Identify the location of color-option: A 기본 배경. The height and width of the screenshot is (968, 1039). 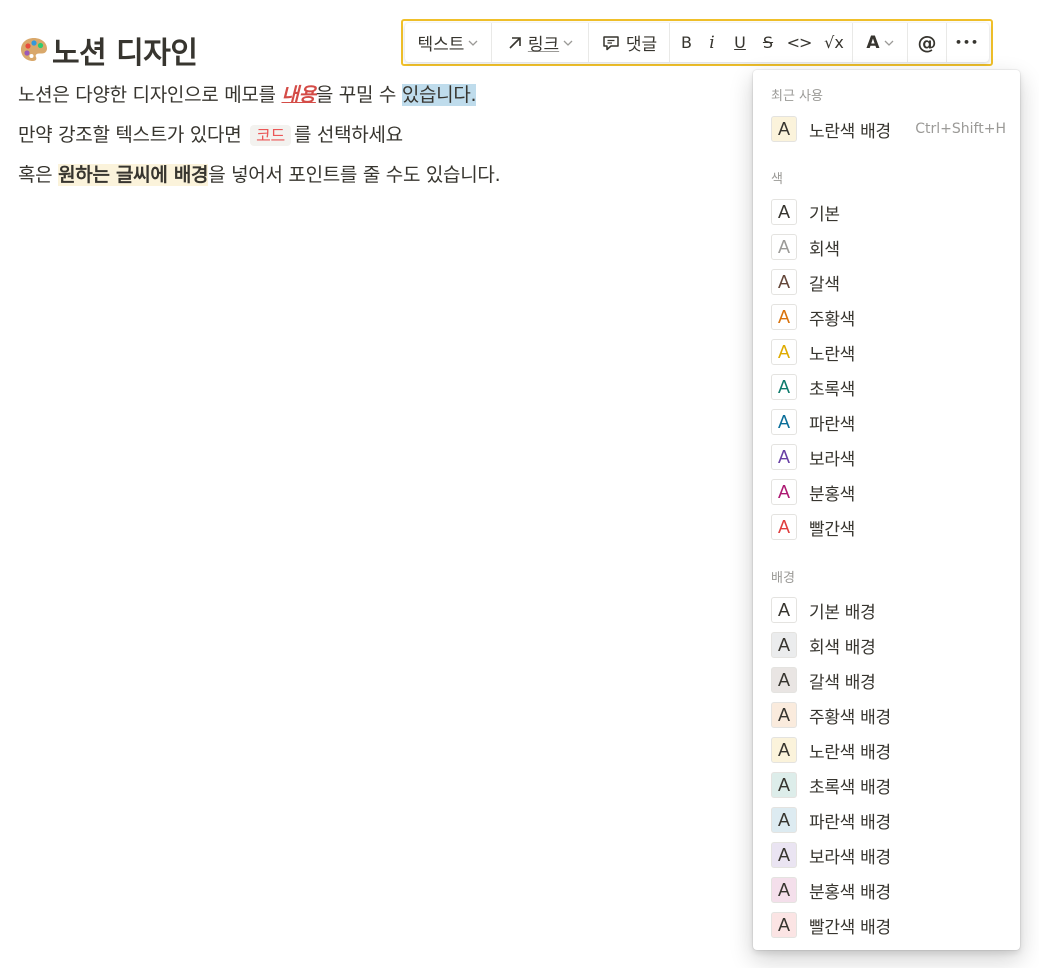
(888, 610).